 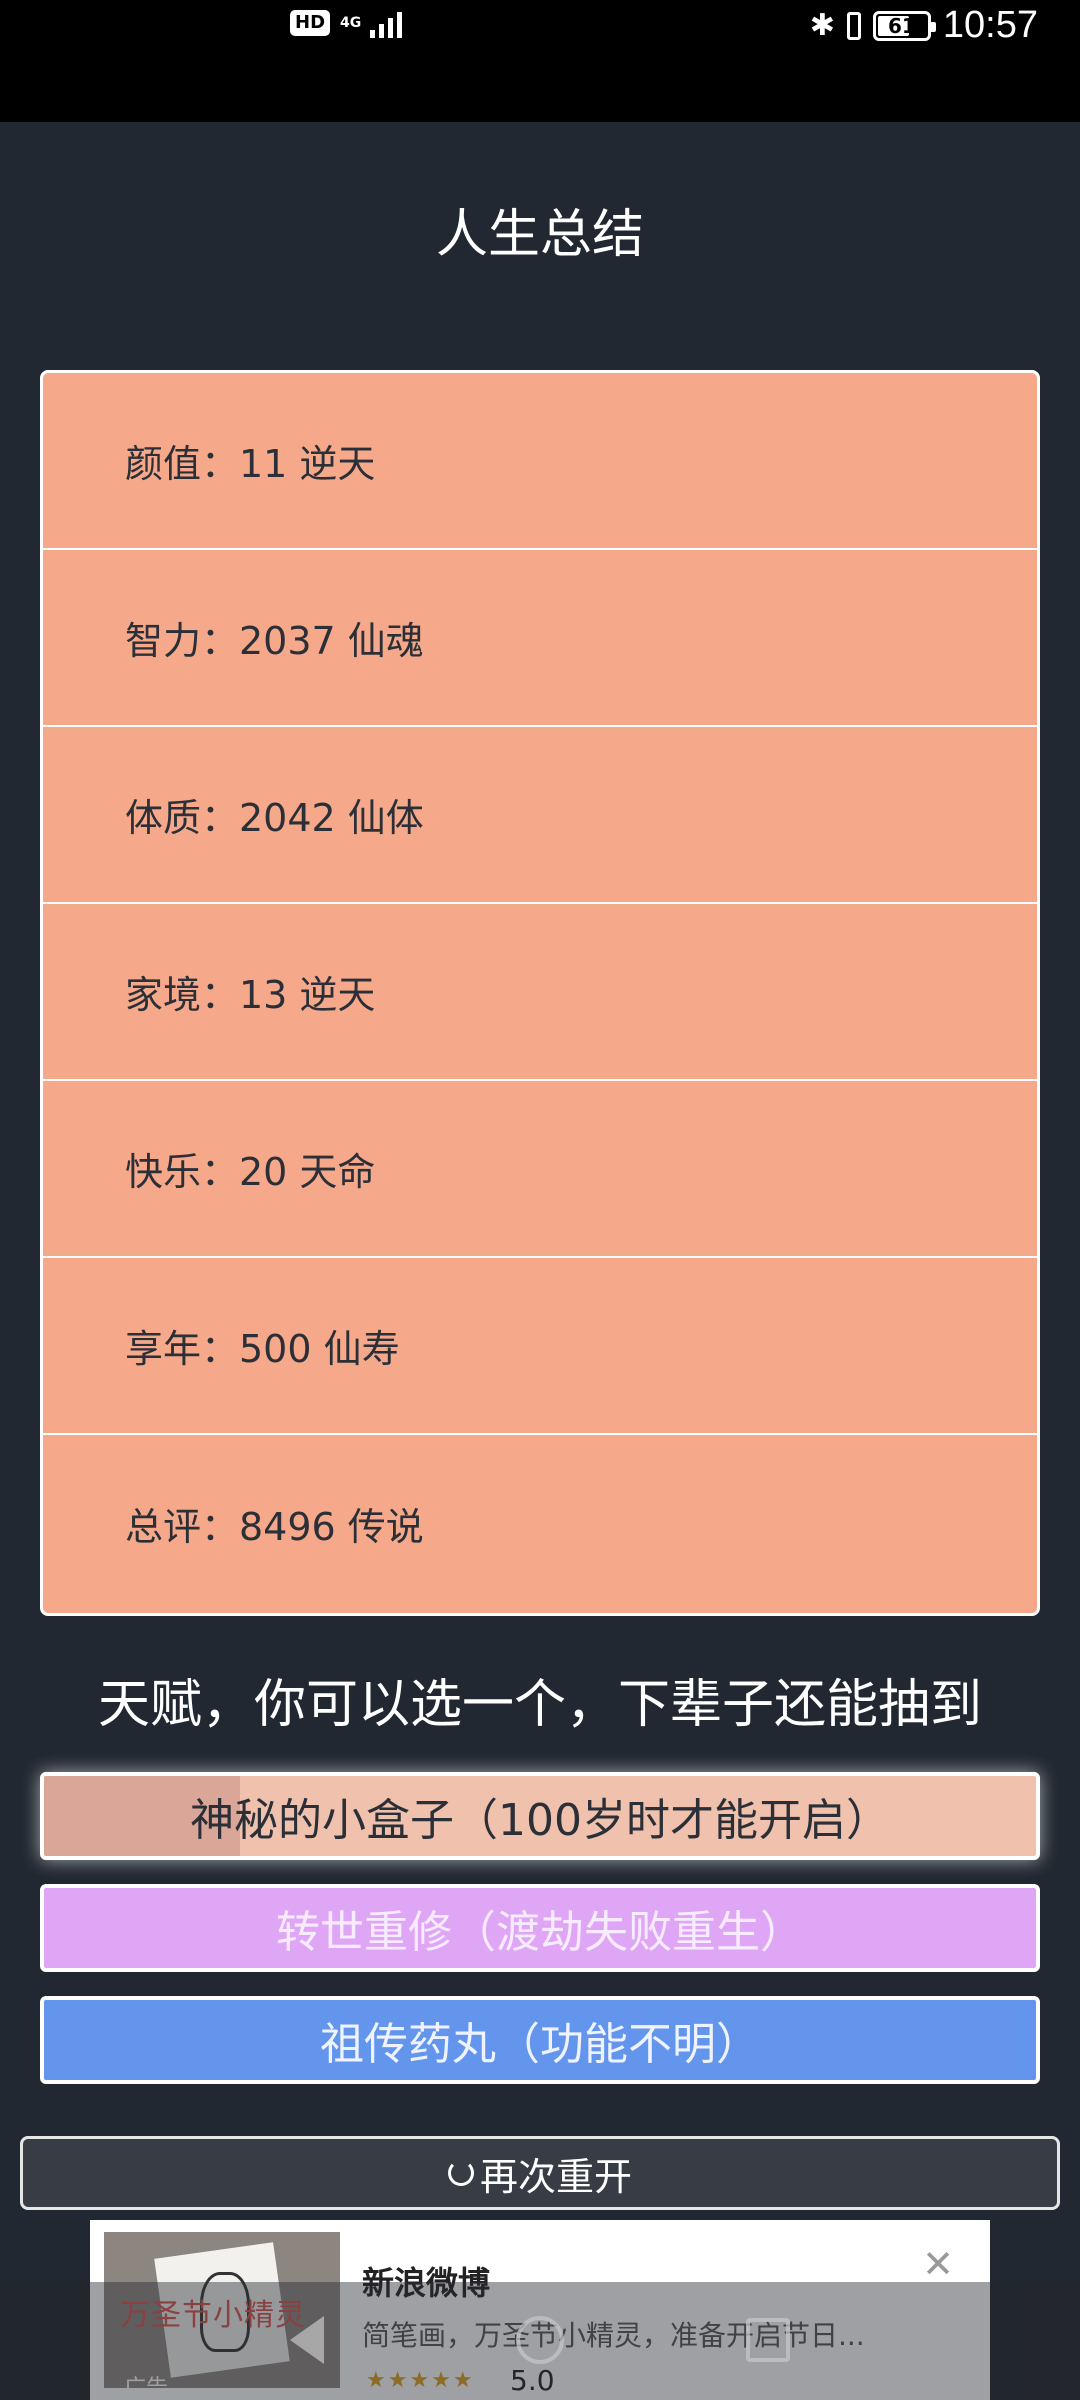 What do you see at coordinates (310, 23) in the screenshot?
I see `hd-badge: HD` at bounding box center [310, 23].